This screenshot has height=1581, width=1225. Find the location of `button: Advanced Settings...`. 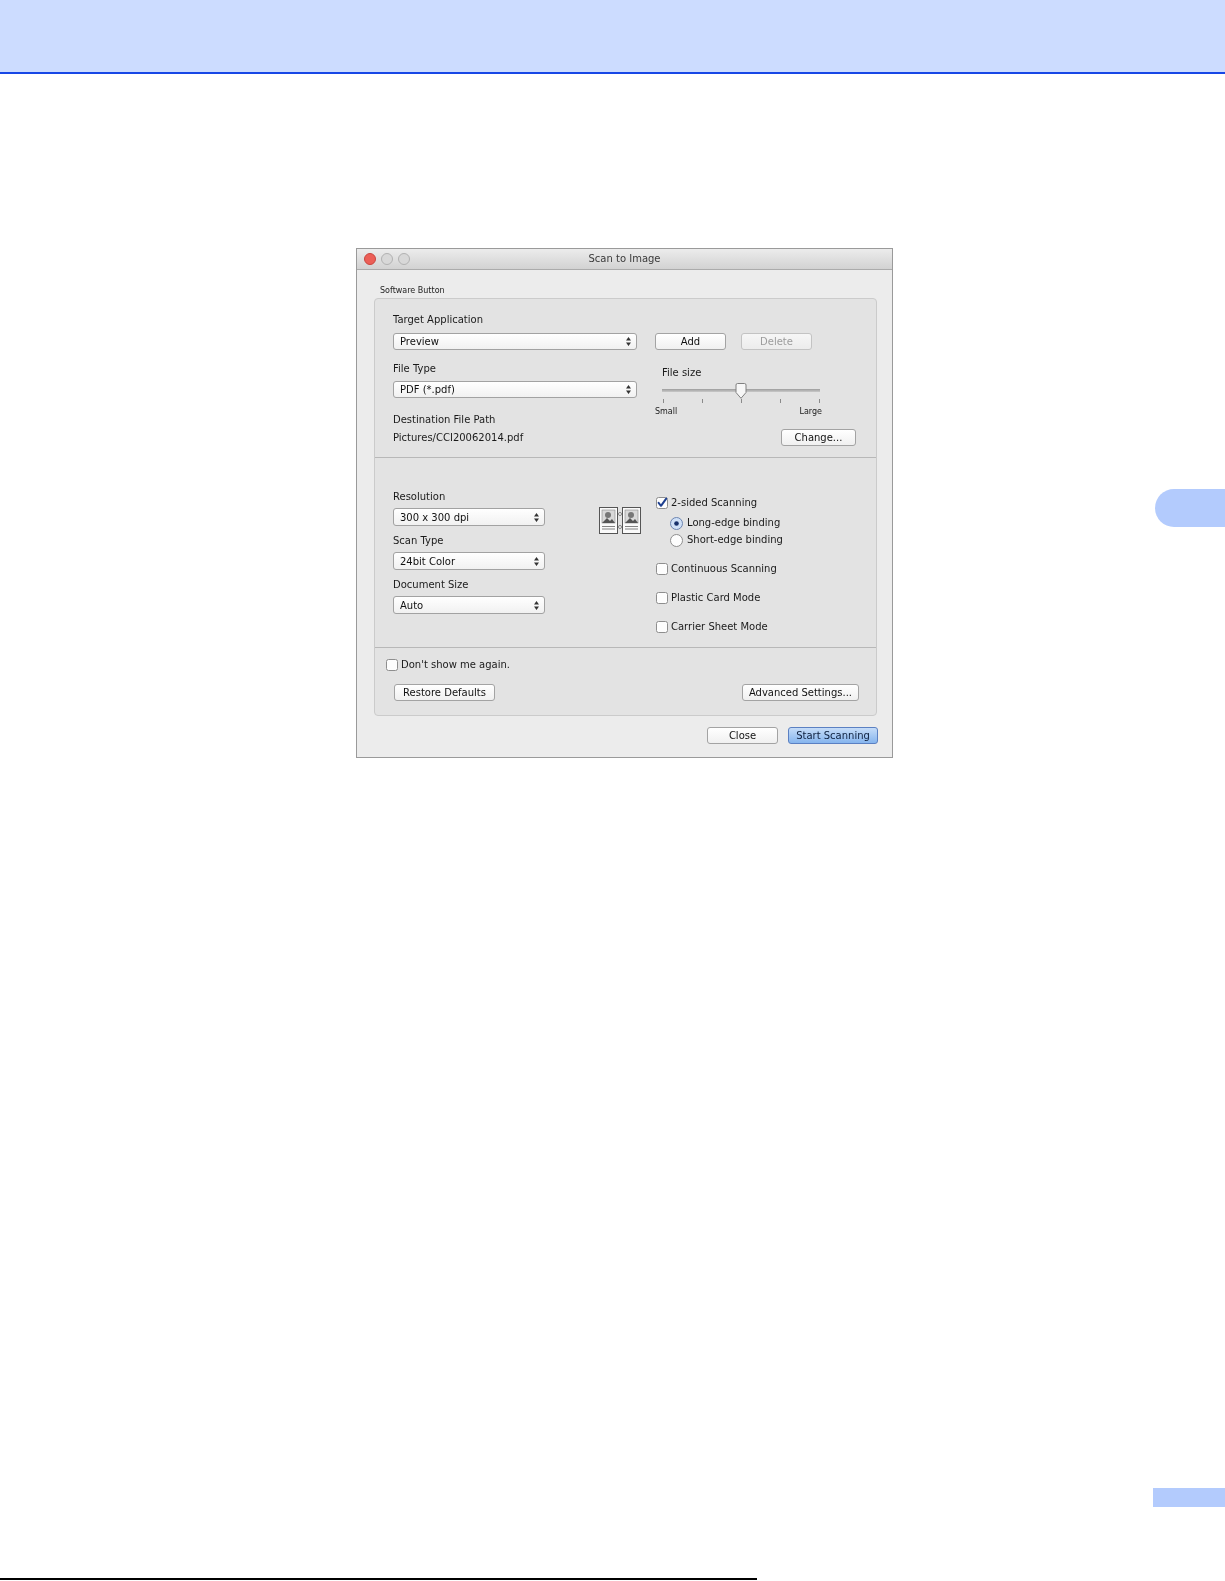

button: Advanced Settings... is located at coordinates (800, 692).